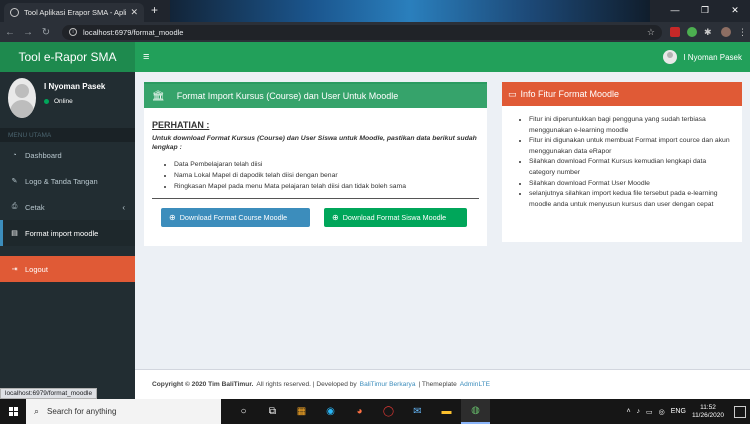  I want to click on bookmark-star-icon: ☆, so click(651, 32).